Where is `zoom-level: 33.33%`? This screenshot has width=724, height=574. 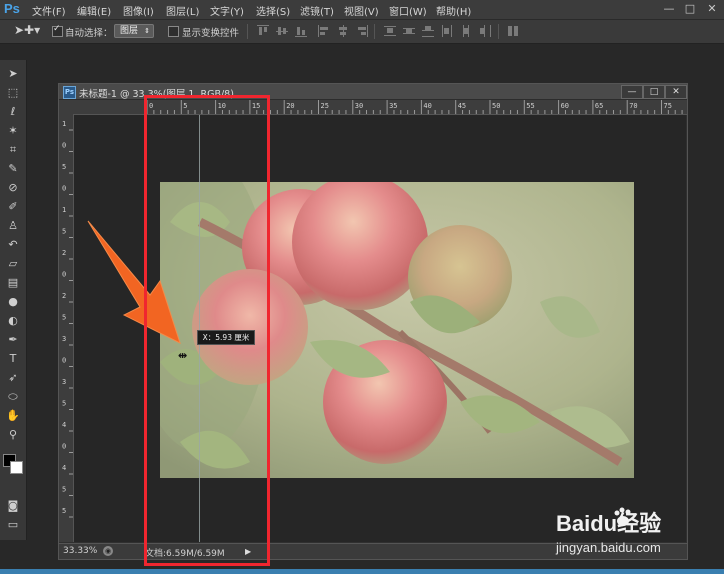 zoom-level: 33.33% is located at coordinates (80, 551).